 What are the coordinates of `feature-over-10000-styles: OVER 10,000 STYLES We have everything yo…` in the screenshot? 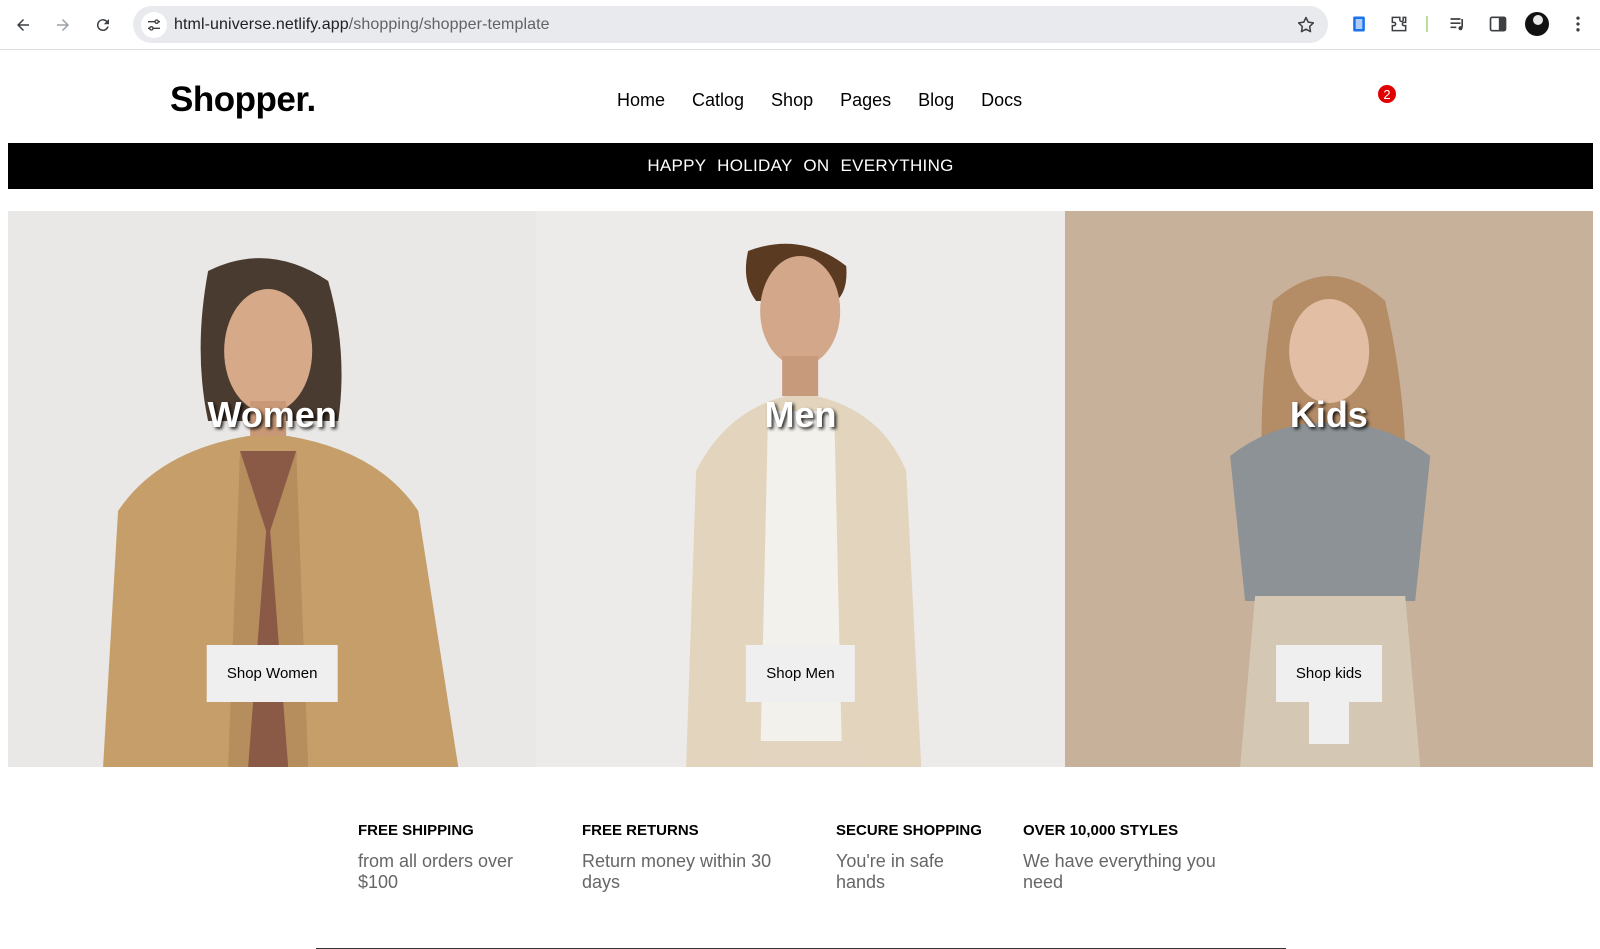 It's located at (1128, 857).